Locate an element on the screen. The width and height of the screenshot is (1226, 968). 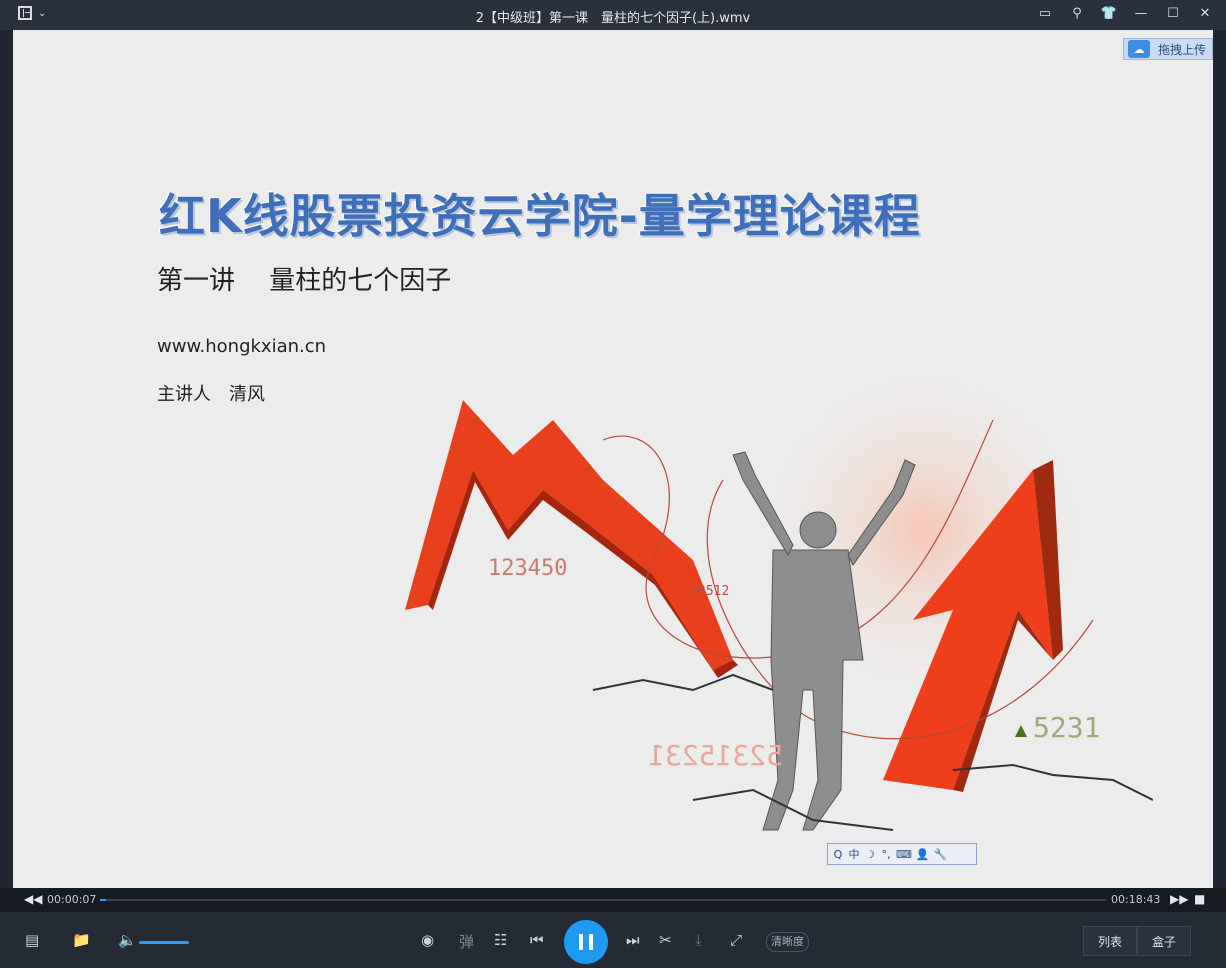
previous-icon: ⏮ is located at coordinates (537, 940).